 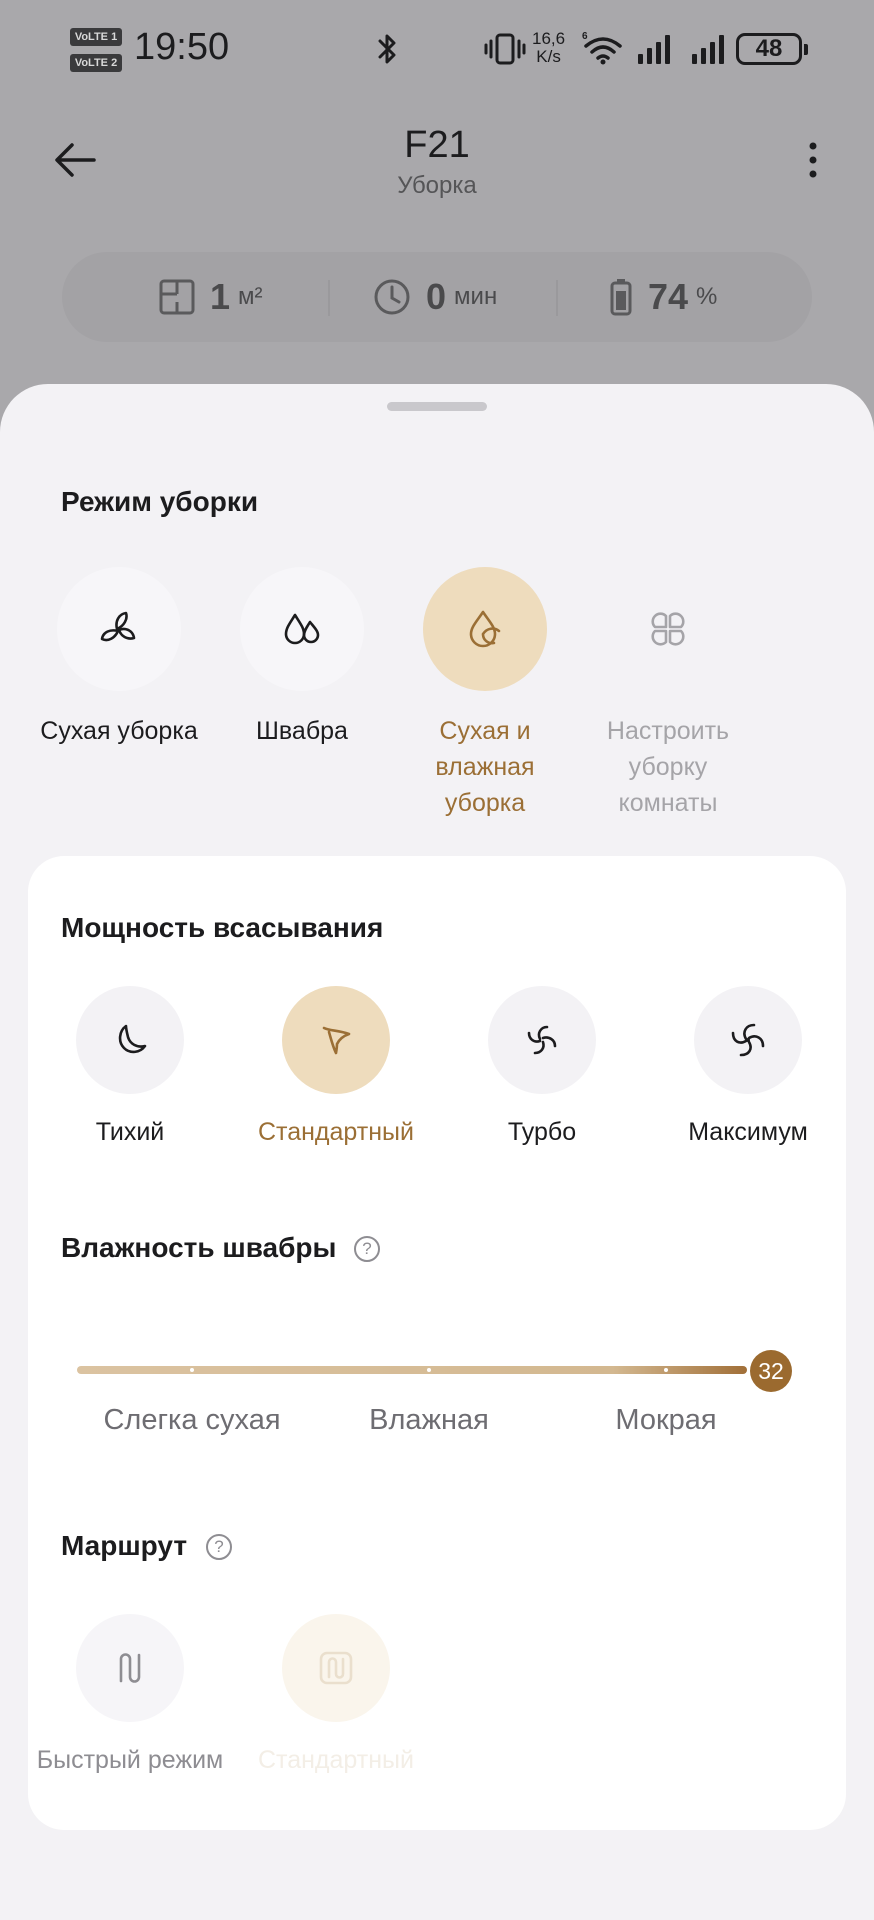 I want to click on quick-route-icon, so click(x=130, y=1668).